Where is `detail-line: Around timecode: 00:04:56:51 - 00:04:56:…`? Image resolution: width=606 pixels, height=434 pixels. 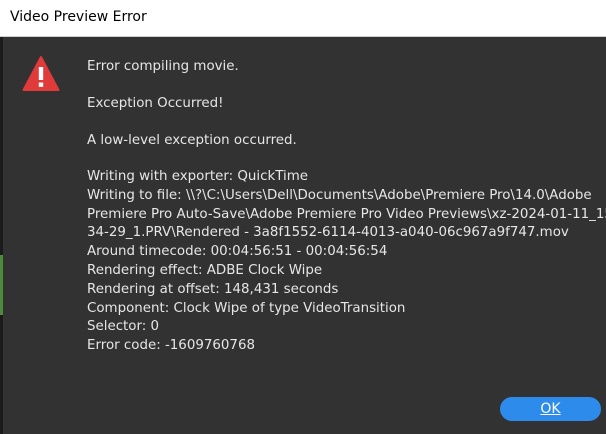
detail-line: Around timecode: 00:04:56:51 - 00:04:56:… is located at coordinates (237, 252).